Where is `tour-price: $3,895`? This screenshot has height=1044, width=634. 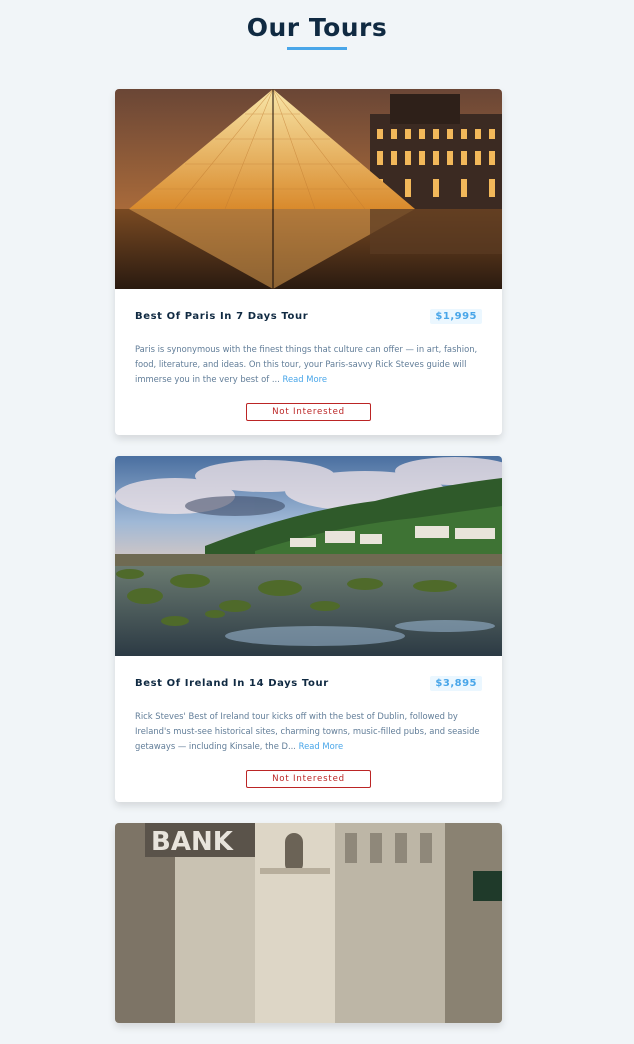
tour-price: $3,895 is located at coordinates (456, 683).